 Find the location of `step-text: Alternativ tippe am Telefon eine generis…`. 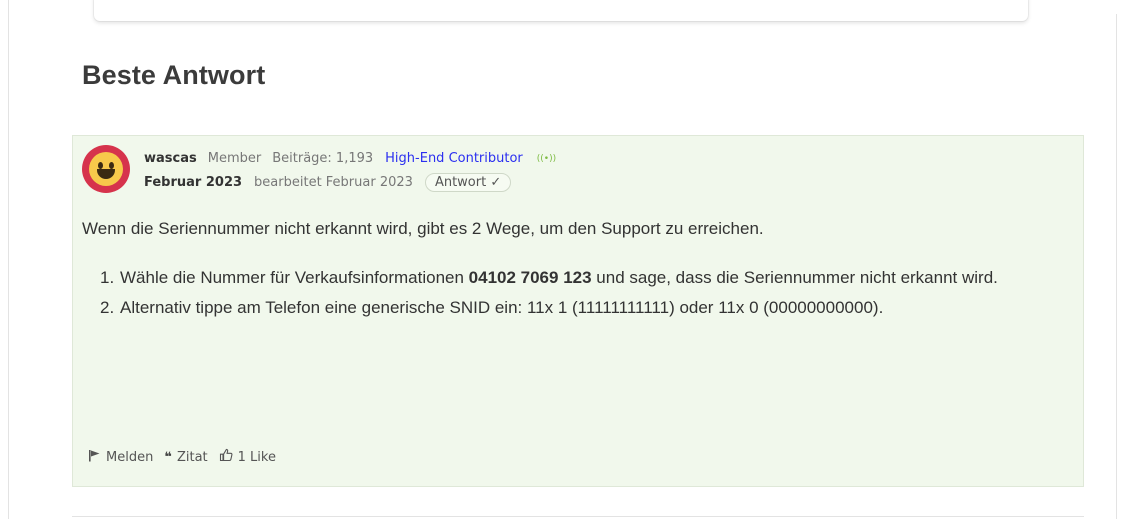

step-text: Alternativ tippe am Telefon eine generis… is located at coordinates (502, 307).